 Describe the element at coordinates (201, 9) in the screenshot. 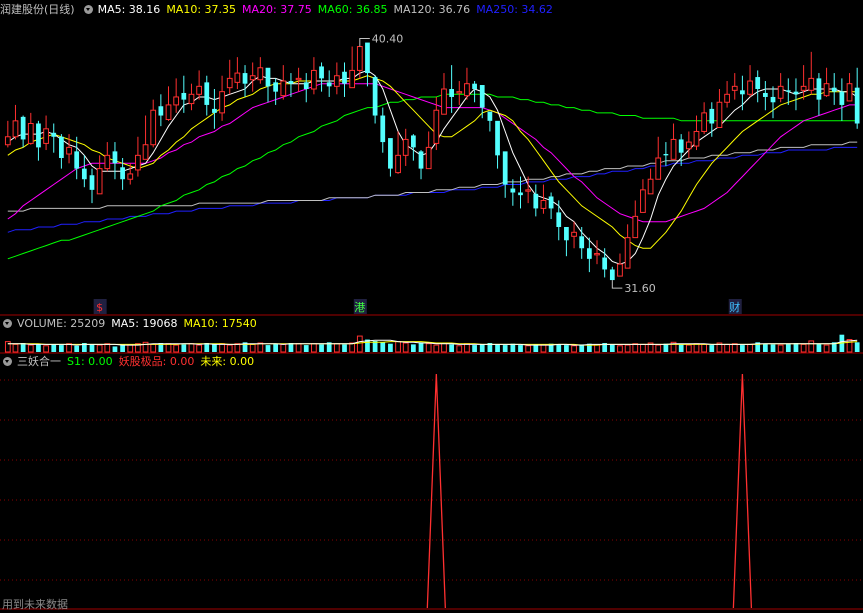

I see `legend-ma10: MA10: 37.35` at that location.